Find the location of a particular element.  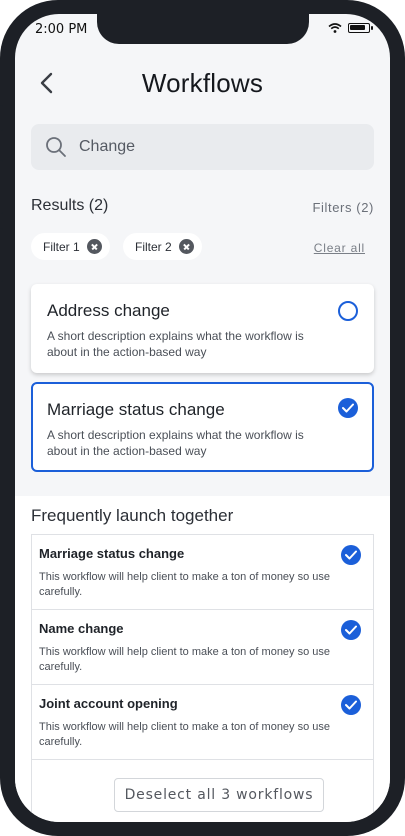

filter-chips: Filter 1 Filter 2 Clear all is located at coordinates (202, 247).